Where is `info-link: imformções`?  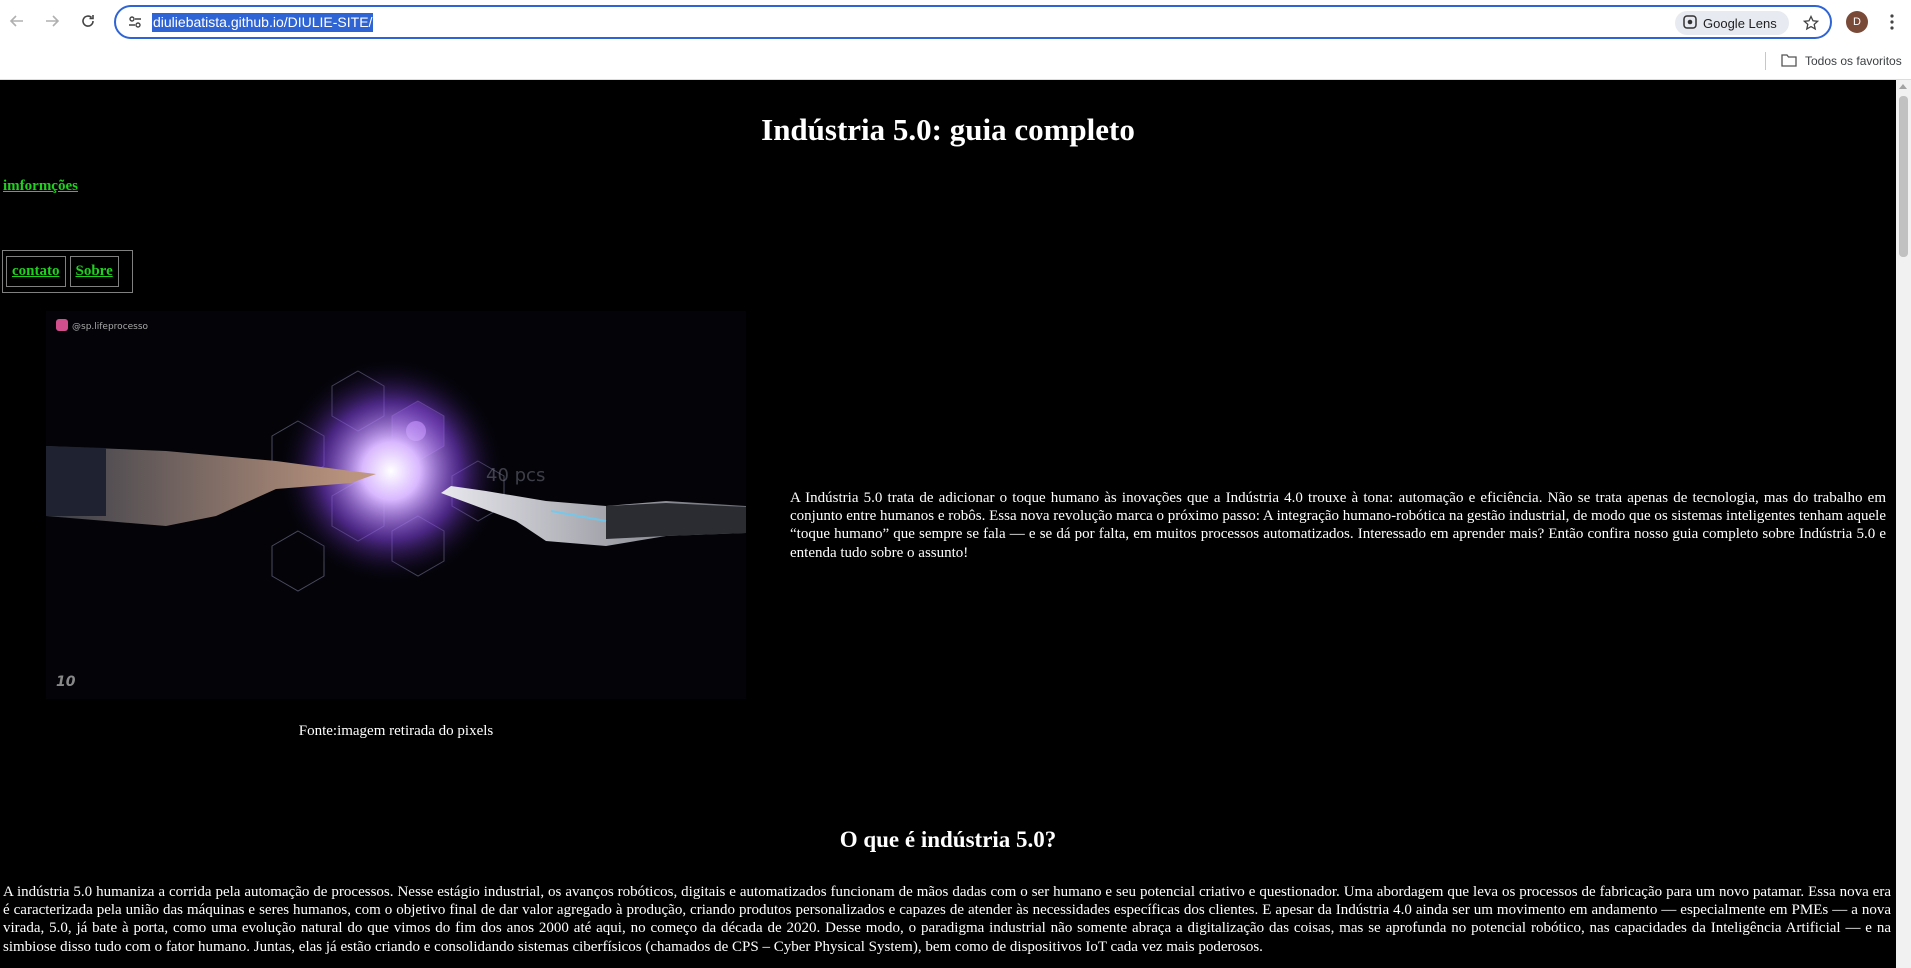 info-link: imformções is located at coordinates (40, 186).